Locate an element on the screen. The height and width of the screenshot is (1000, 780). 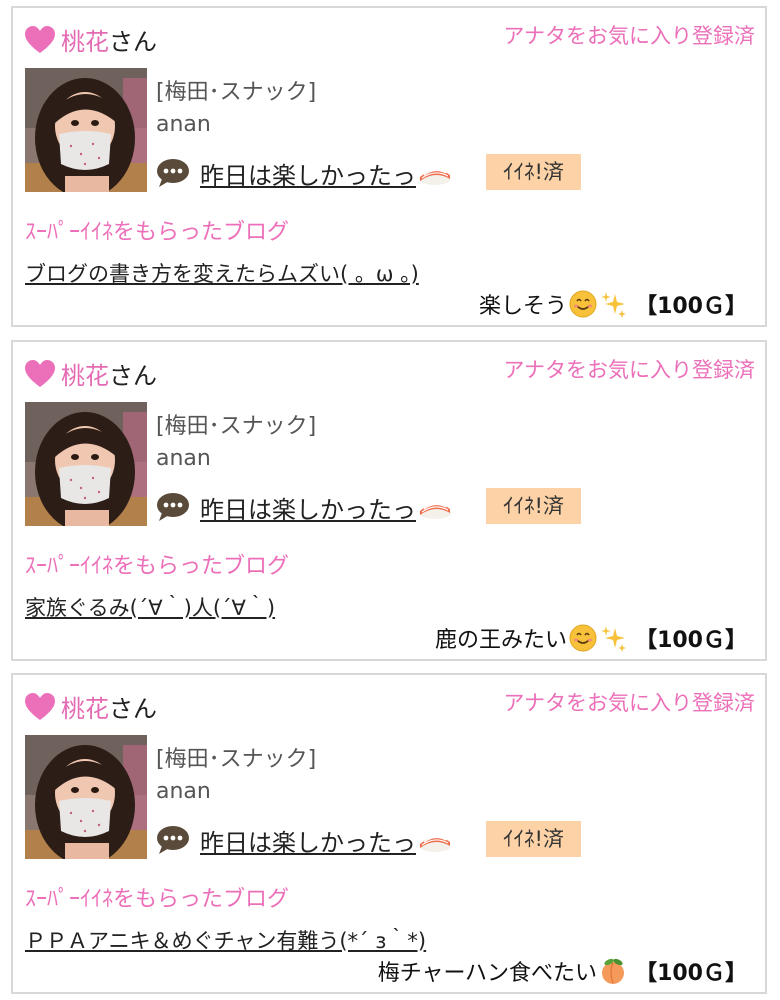
blog-title-link: 家族ぐるみ(´∀｀)人(´∀｀) is located at coordinates (150, 607).